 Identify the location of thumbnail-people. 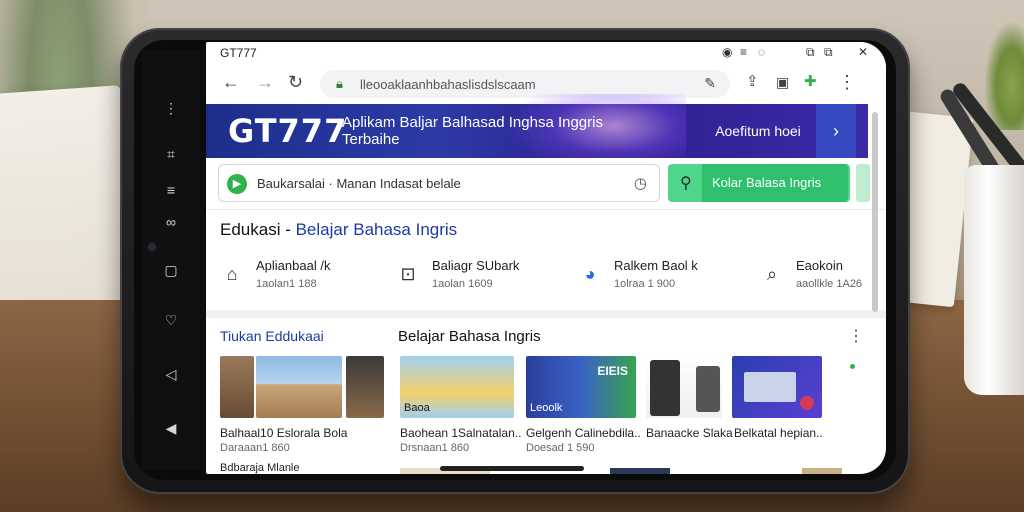
(365, 387).